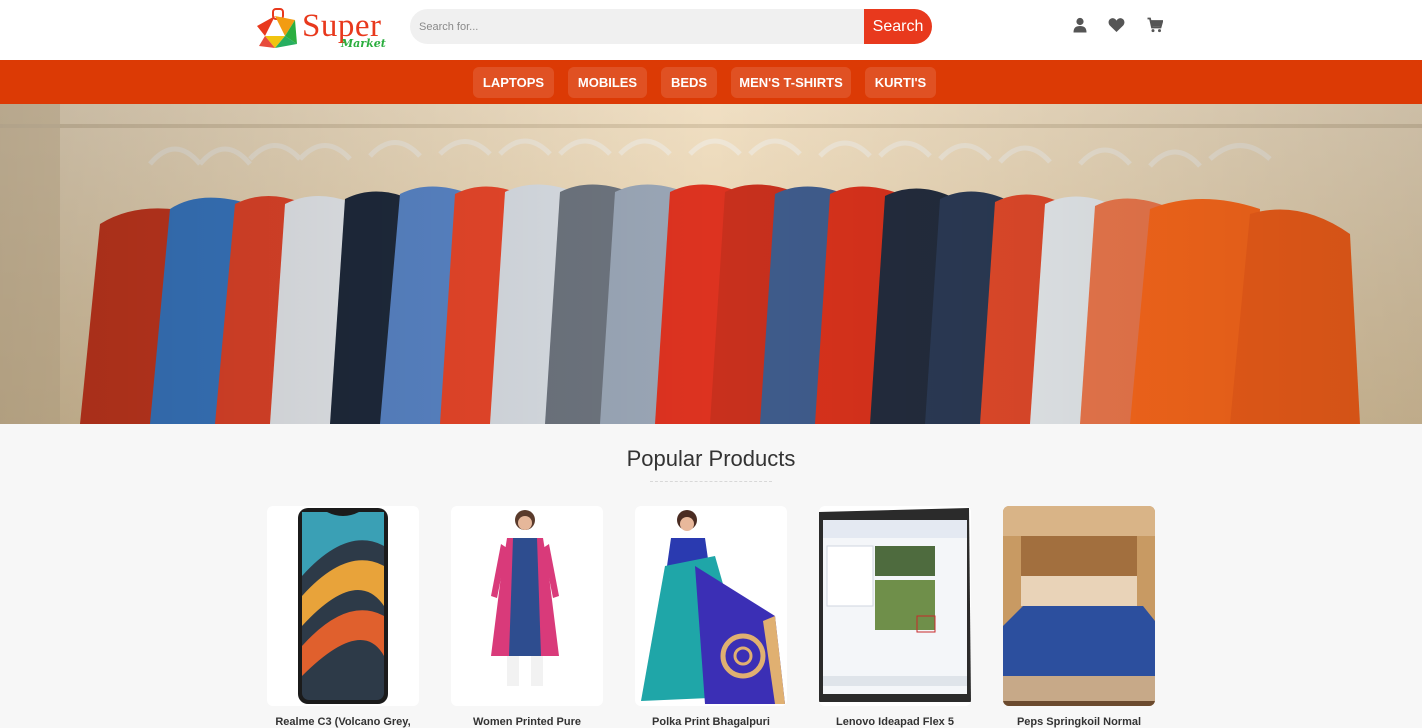 This screenshot has height=728, width=1422. I want to click on product-card-bed, so click(1079, 606).